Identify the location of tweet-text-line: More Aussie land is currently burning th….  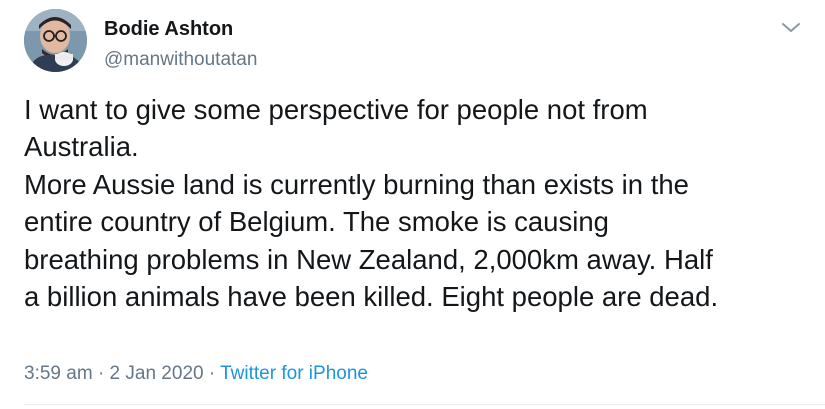
(356, 184).